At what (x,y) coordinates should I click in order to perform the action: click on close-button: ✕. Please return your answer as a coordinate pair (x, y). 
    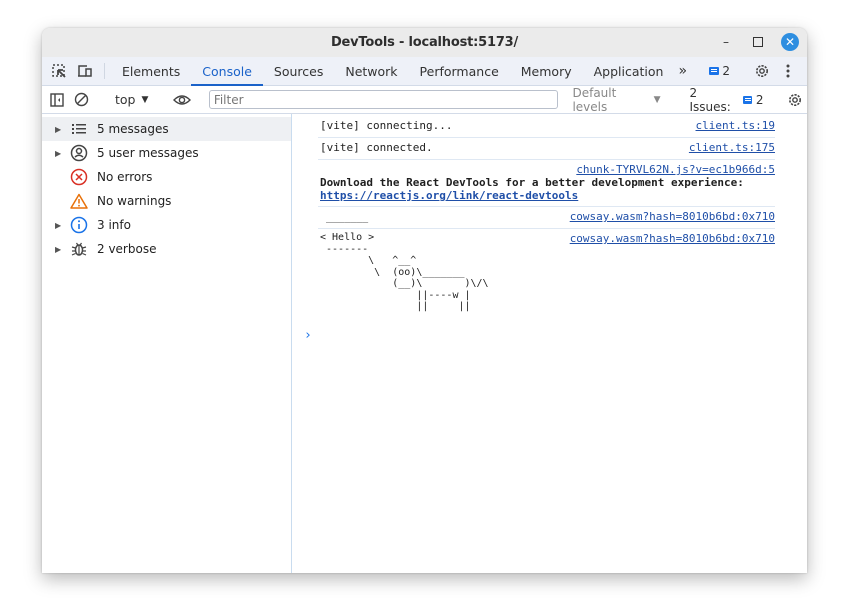
    Looking at the image, I should click on (790, 42).